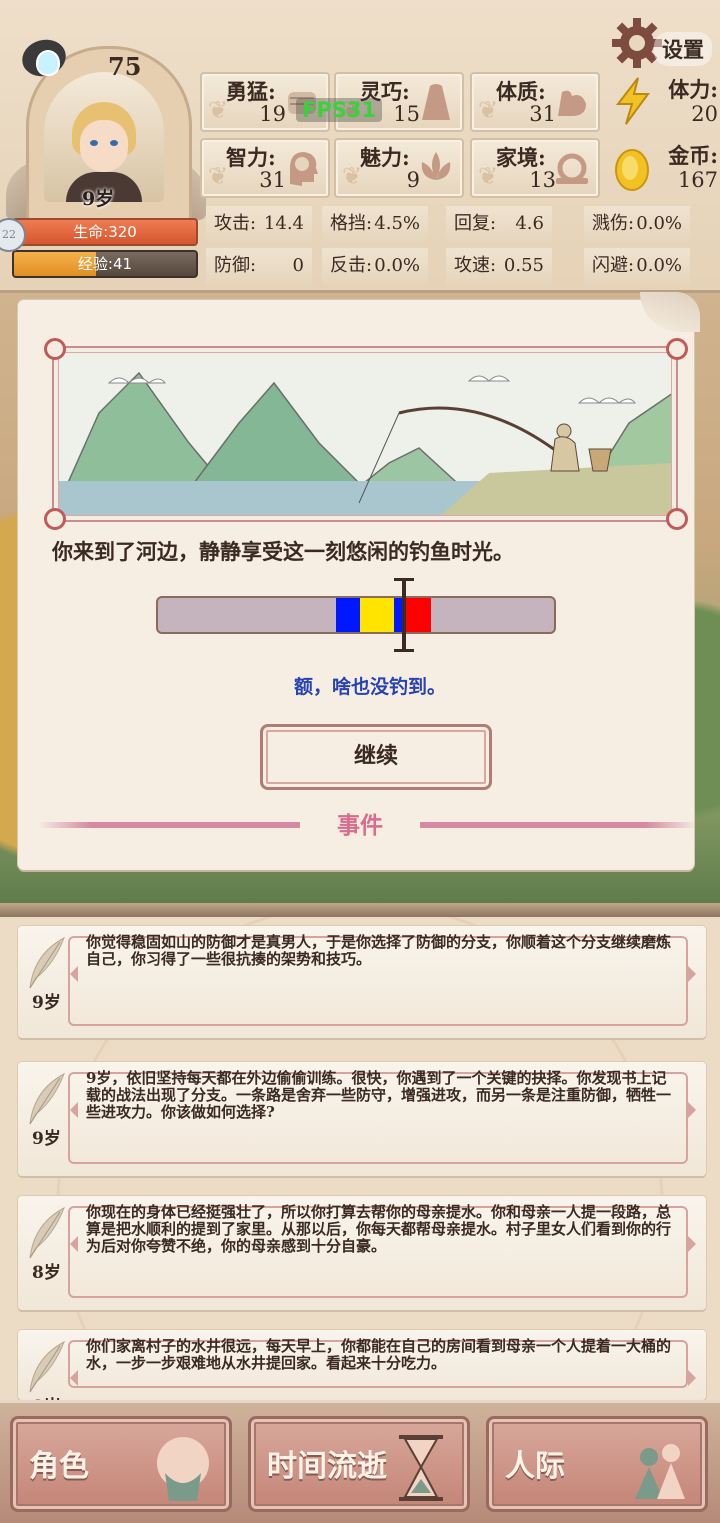 The image size is (720, 1523). I want to click on stats-row-1: 攻击: 14.4 格挡: 4.5% 回复: 4.6 溅伤: 0.0%, so click(463, 224).